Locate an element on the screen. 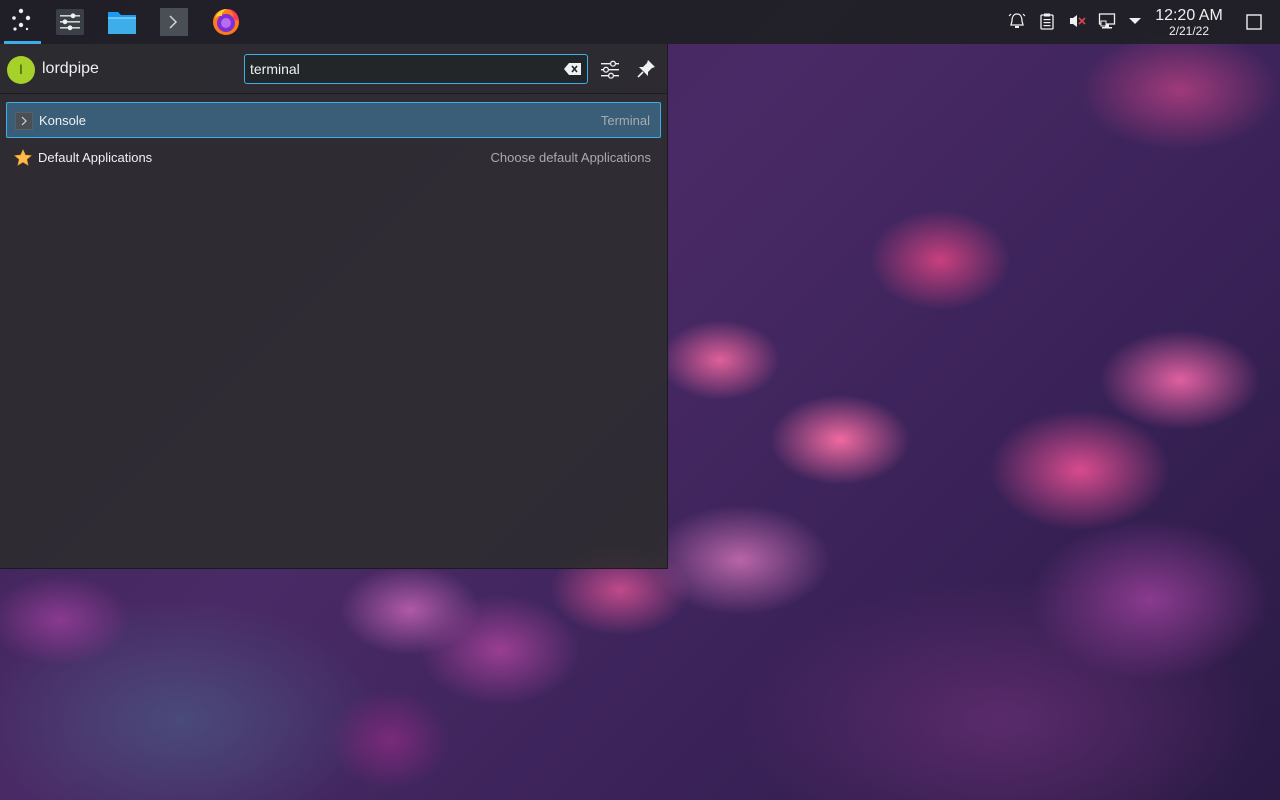 This screenshot has height=800, width=1280. tray-expand-arrow-icon is located at coordinates (1135, 21).